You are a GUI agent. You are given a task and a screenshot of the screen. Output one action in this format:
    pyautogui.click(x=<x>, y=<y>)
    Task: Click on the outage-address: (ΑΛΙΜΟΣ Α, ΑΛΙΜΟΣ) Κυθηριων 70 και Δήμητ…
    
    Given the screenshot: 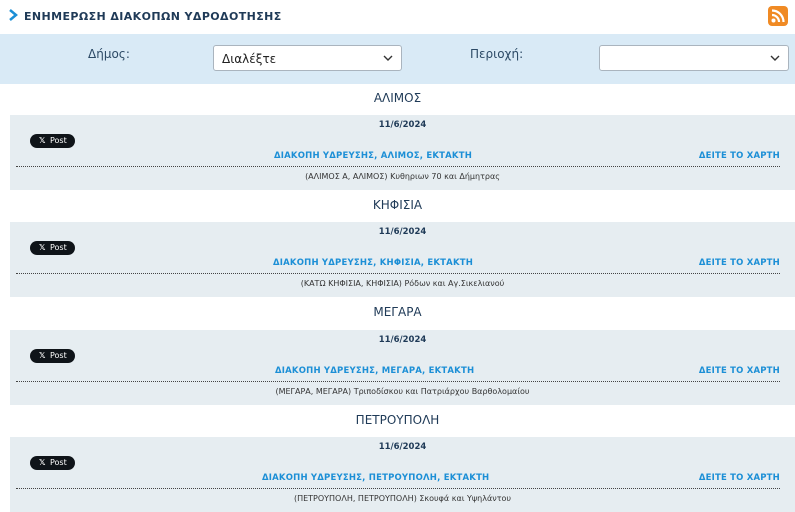 What is the action you would take?
    pyautogui.click(x=402, y=176)
    